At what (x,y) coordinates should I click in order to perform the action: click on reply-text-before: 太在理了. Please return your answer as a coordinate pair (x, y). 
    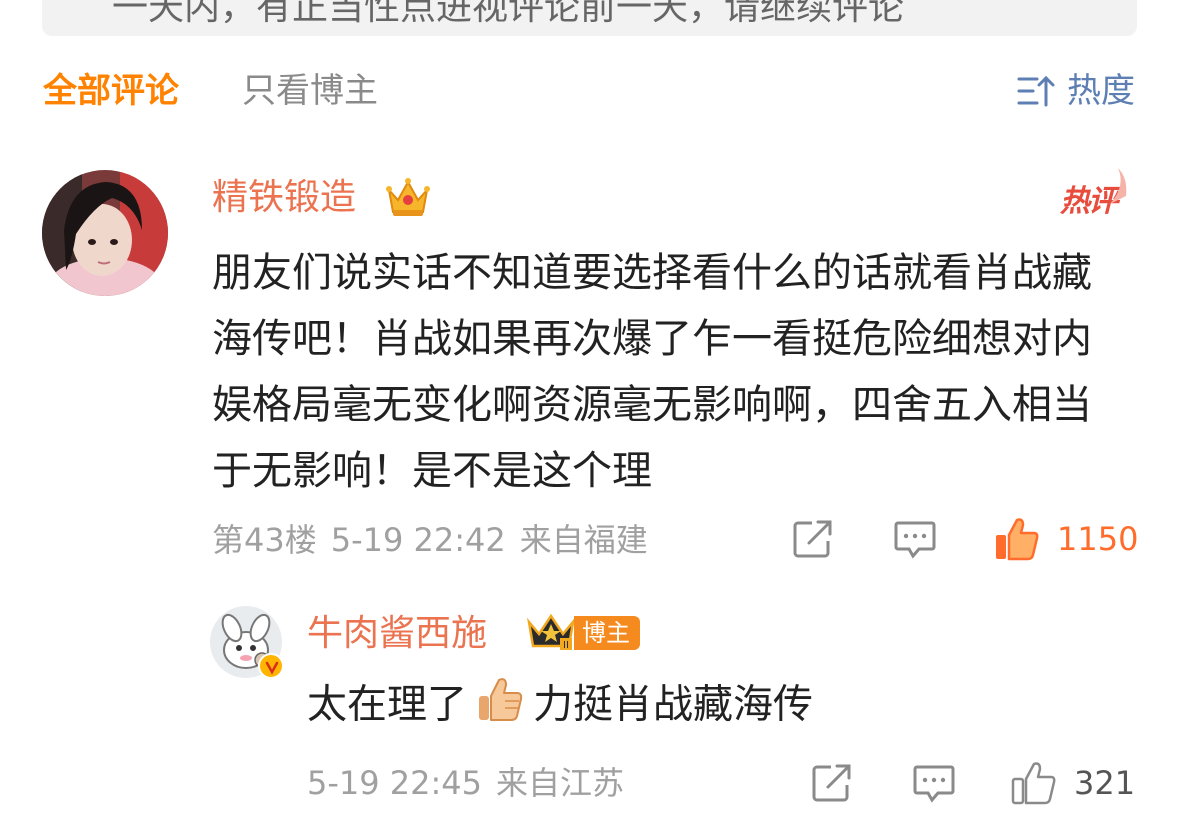
    Looking at the image, I should click on (387, 704).